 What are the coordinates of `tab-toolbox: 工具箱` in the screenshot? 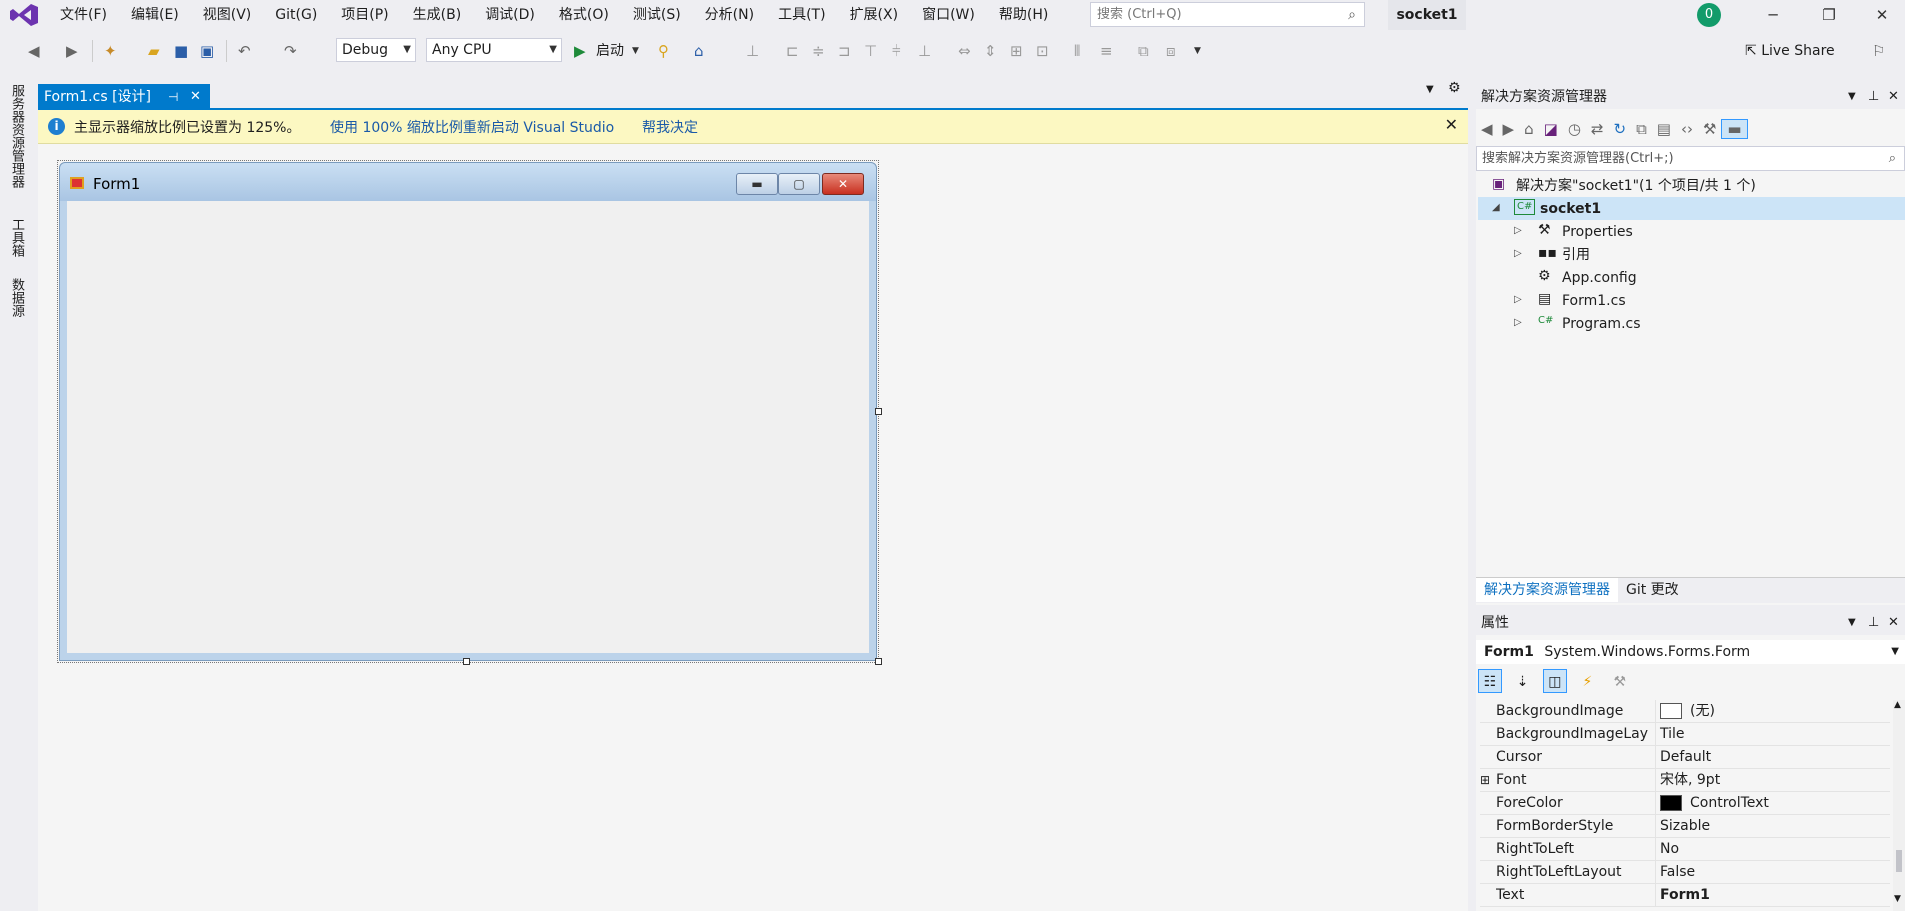 It's located at (16, 237).